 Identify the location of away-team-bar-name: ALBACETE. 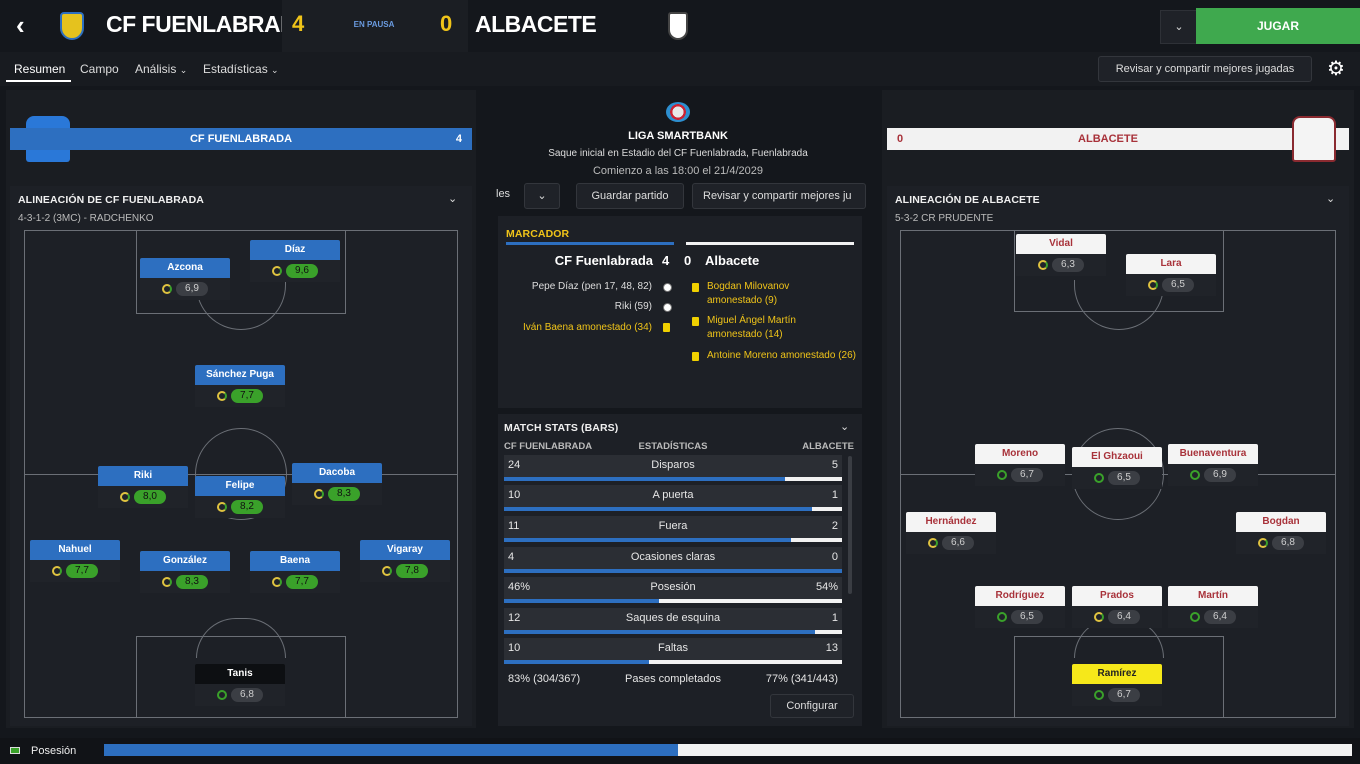
(1108, 139).